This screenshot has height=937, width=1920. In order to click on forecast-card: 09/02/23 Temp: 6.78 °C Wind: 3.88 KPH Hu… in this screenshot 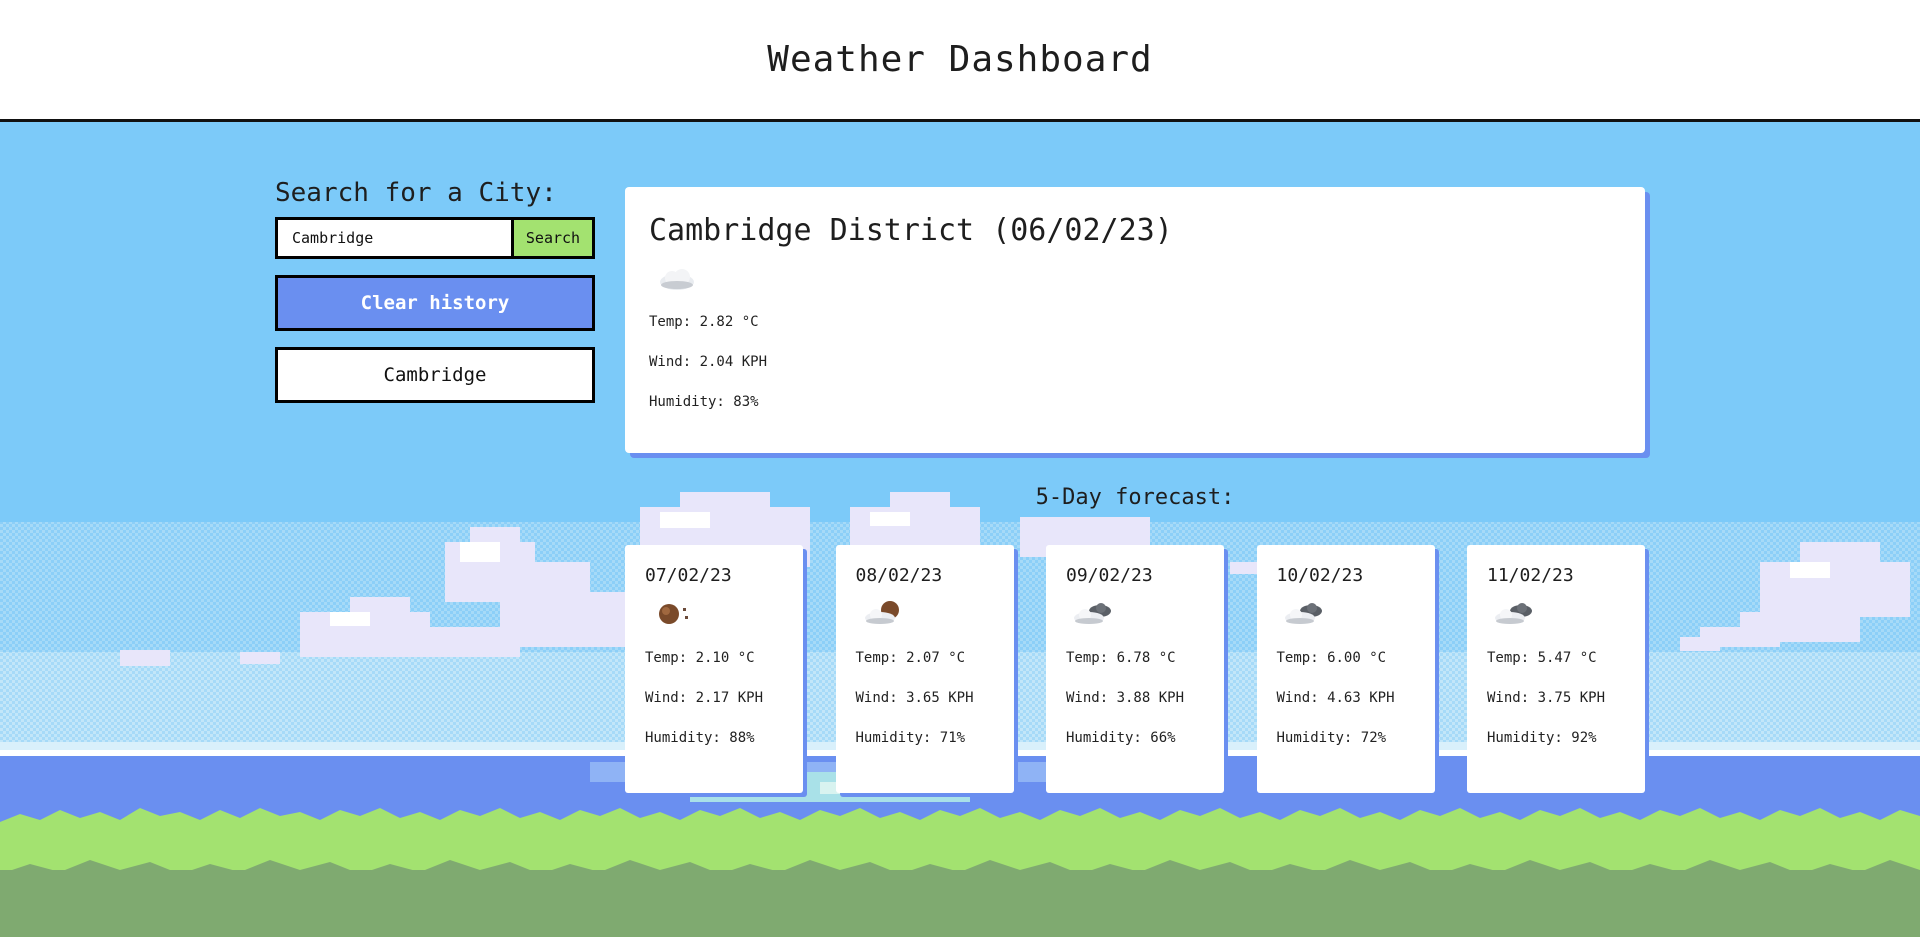, I will do `click(1135, 669)`.